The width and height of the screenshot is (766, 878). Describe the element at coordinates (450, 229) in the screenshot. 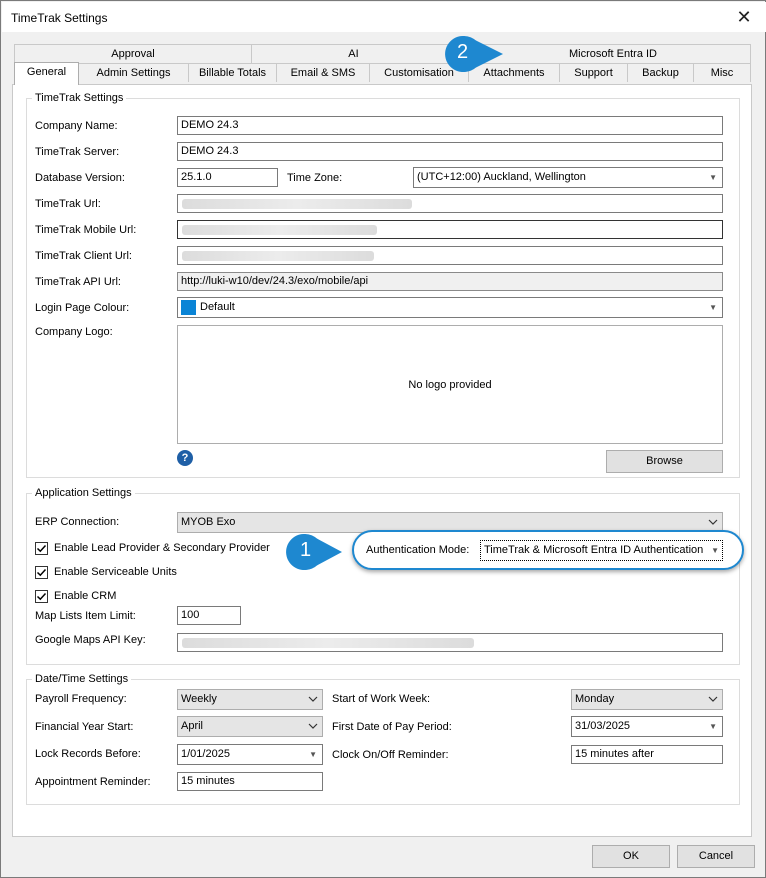

I see `mobile-url-field` at that location.